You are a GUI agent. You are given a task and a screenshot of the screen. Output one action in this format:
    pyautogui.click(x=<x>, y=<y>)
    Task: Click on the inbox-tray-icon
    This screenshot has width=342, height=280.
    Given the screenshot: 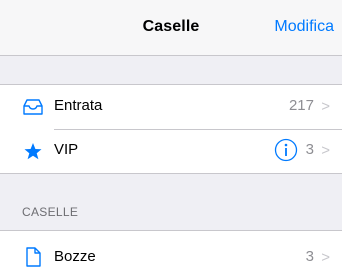 What is the action you would take?
    pyautogui.click(x=33, y=107)
    